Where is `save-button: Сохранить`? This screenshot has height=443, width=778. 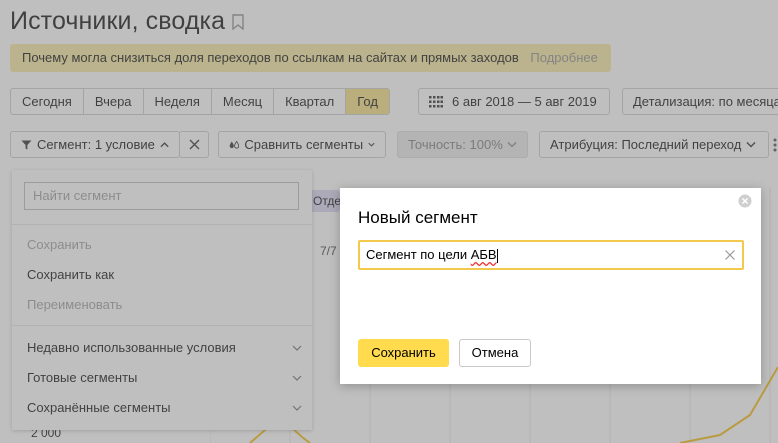
save-button: Сохранить is located at coordinates (403, 353).